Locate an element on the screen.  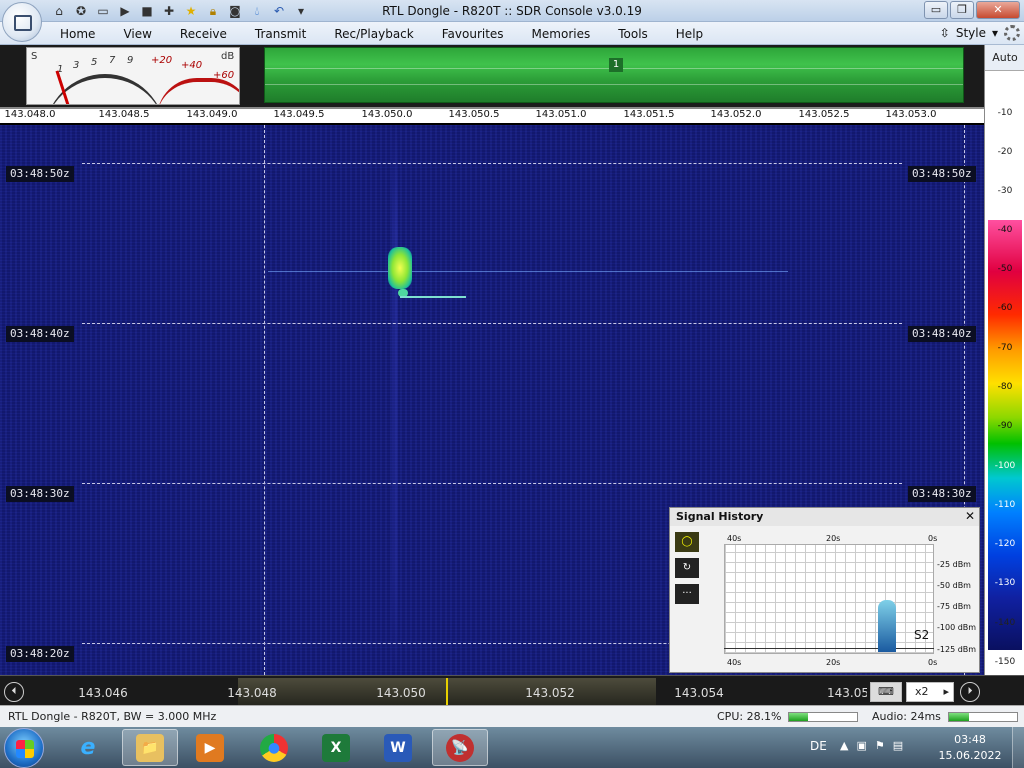
db-tick: -90 is located at coordinates (1005, 426).